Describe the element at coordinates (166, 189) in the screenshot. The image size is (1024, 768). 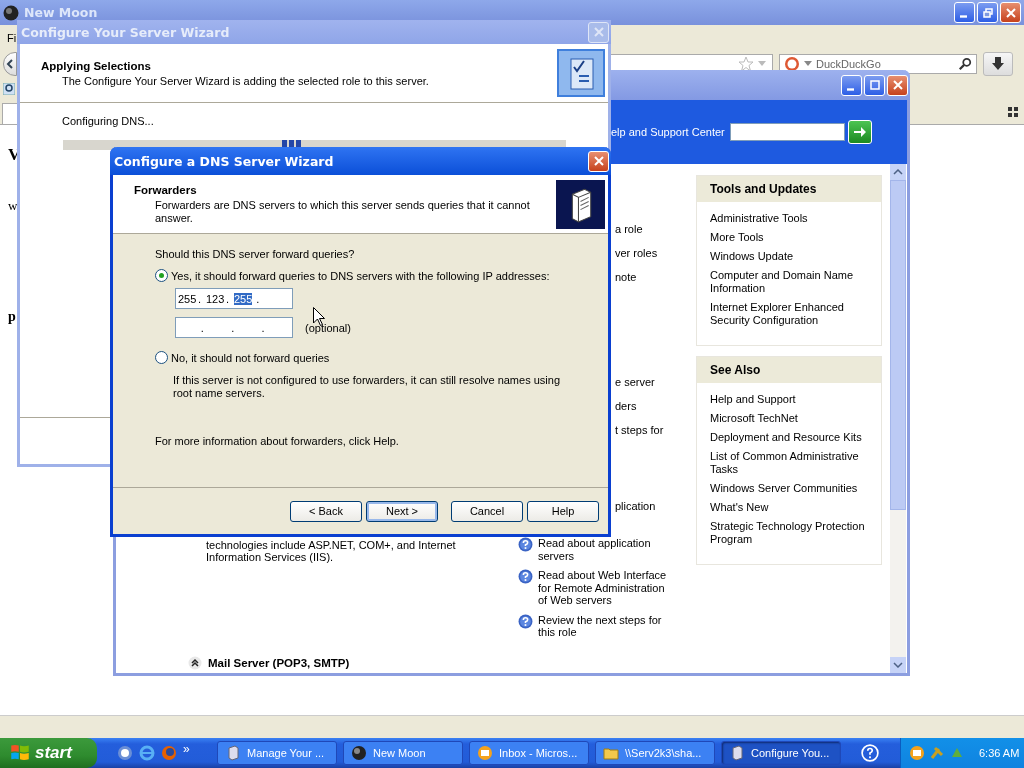
I see `step-heading: Forwarders` at that location.